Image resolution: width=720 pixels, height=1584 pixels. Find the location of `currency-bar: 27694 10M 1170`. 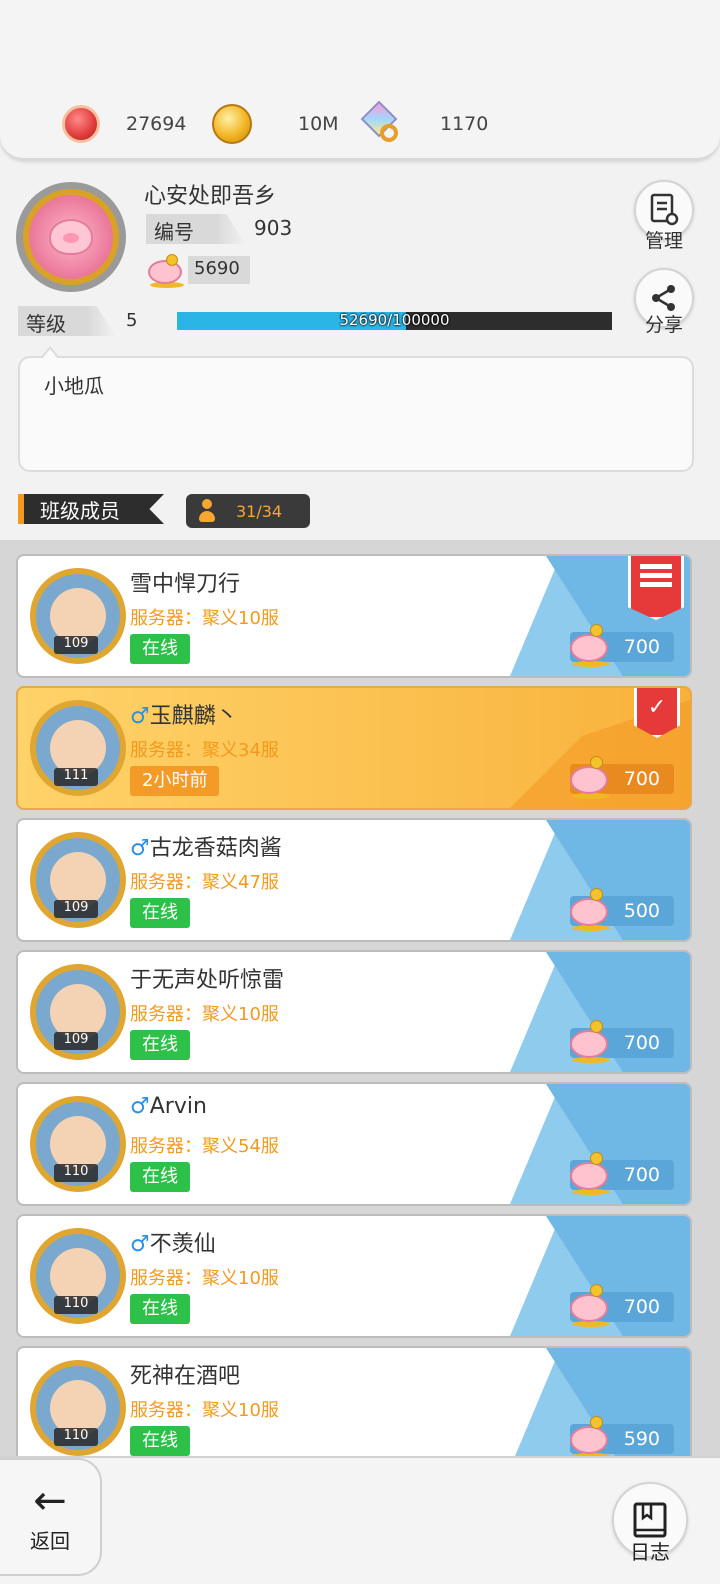

currency-bar: 27694 10M 1170 is located at coordinates (360, 80).